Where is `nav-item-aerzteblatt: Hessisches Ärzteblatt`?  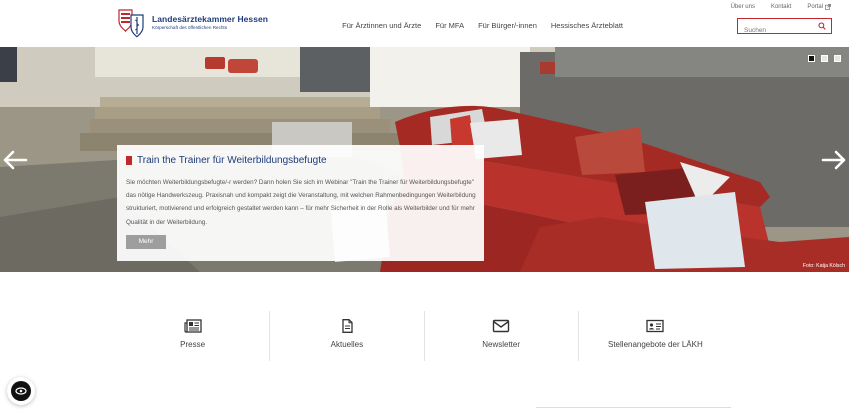 nav-item-aerzteblatt: Hessisches Ärzteblatt is located at coordinates (587, 25).